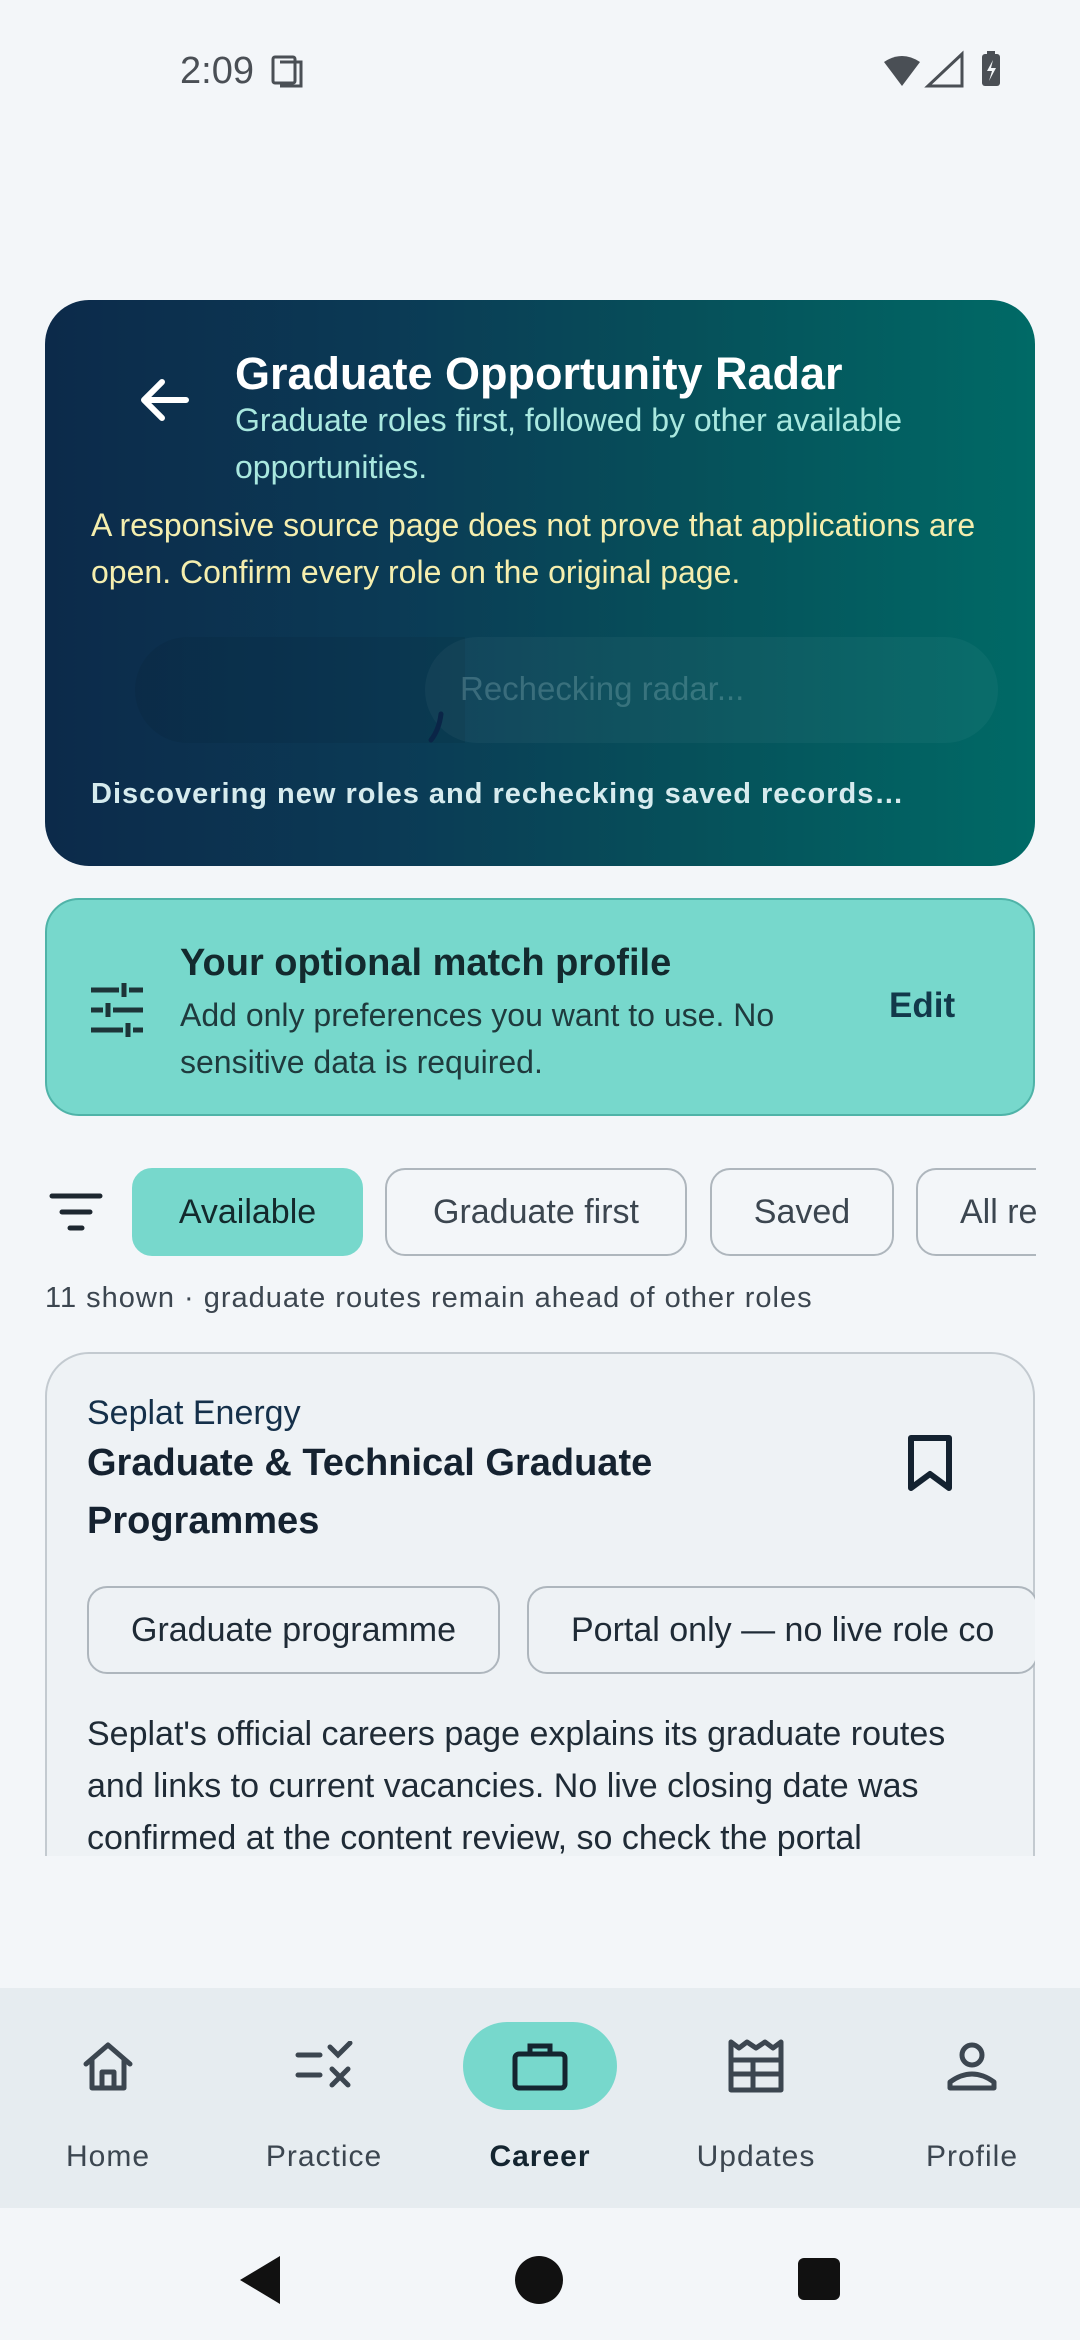 Image resolution: width=1080 pixels, height=2340 pixels. I want to click on person-icon, so click(972, 2066).